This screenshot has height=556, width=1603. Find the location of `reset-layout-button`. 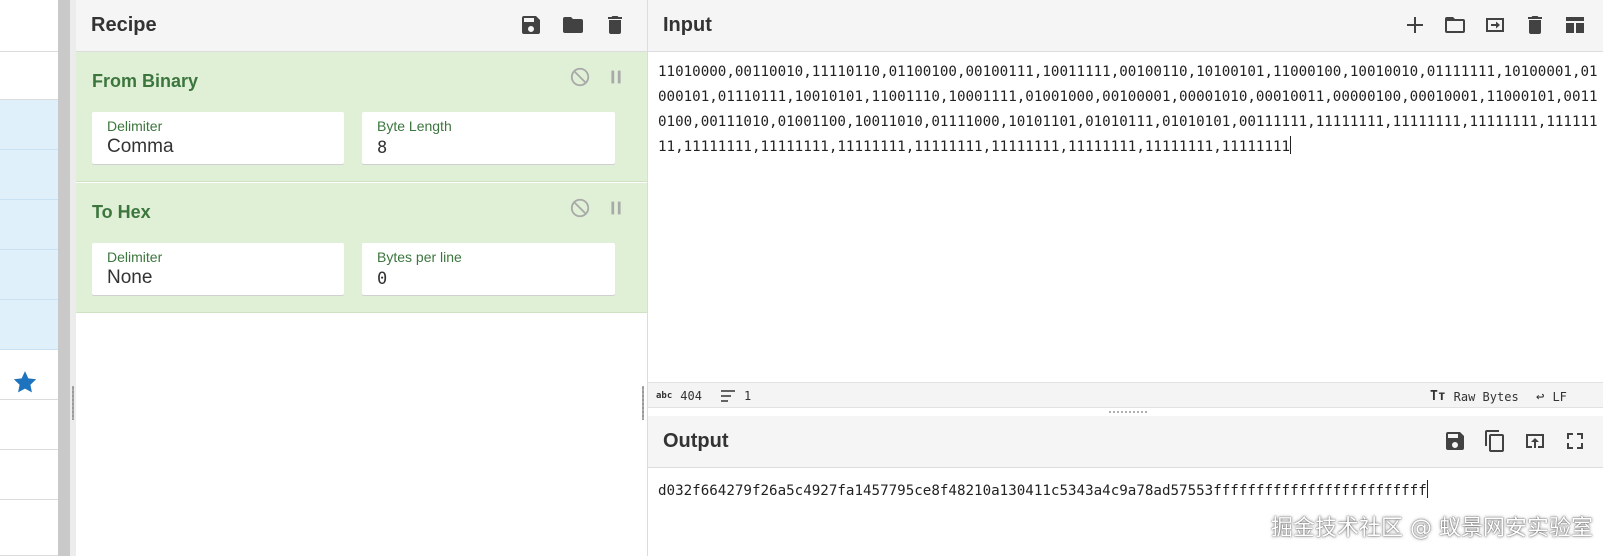

reset-layout-button is located at coordinates (1575, 25).